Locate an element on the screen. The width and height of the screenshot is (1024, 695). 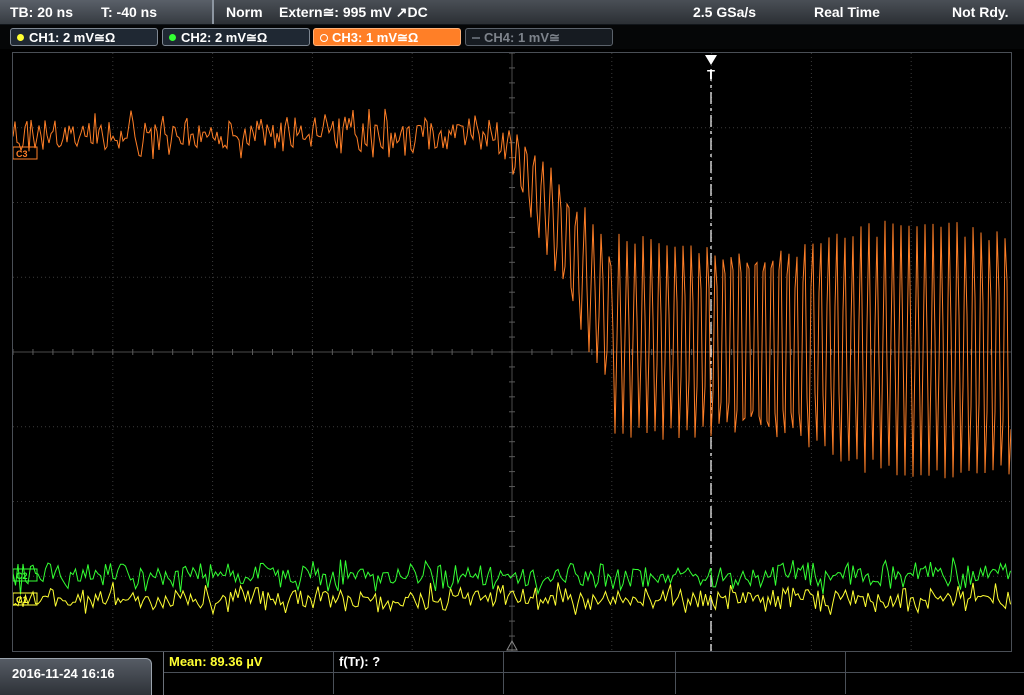
channel-2-indicator-icon is located at coordinates (172, 37).